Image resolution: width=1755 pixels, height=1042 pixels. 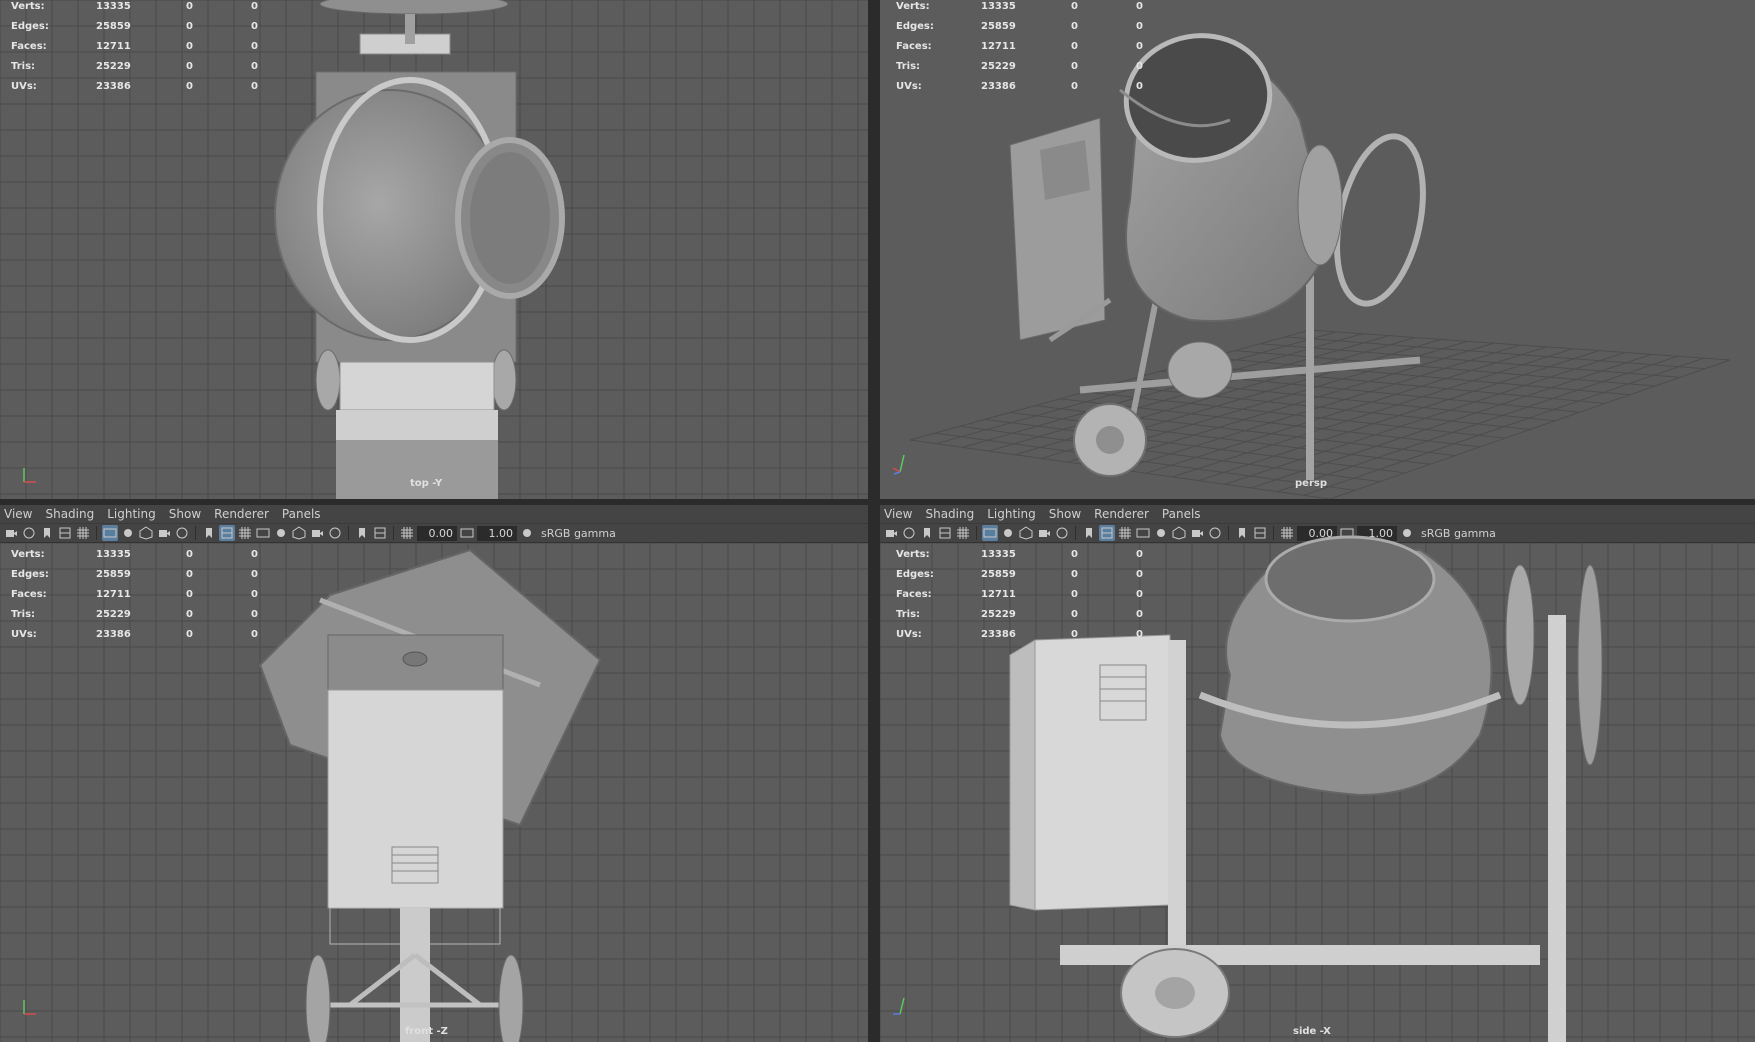 What do you see at coordinates (1311, 483) in the screenshot?
I see `camera-label: persp` at bounding box center [1311, 483].